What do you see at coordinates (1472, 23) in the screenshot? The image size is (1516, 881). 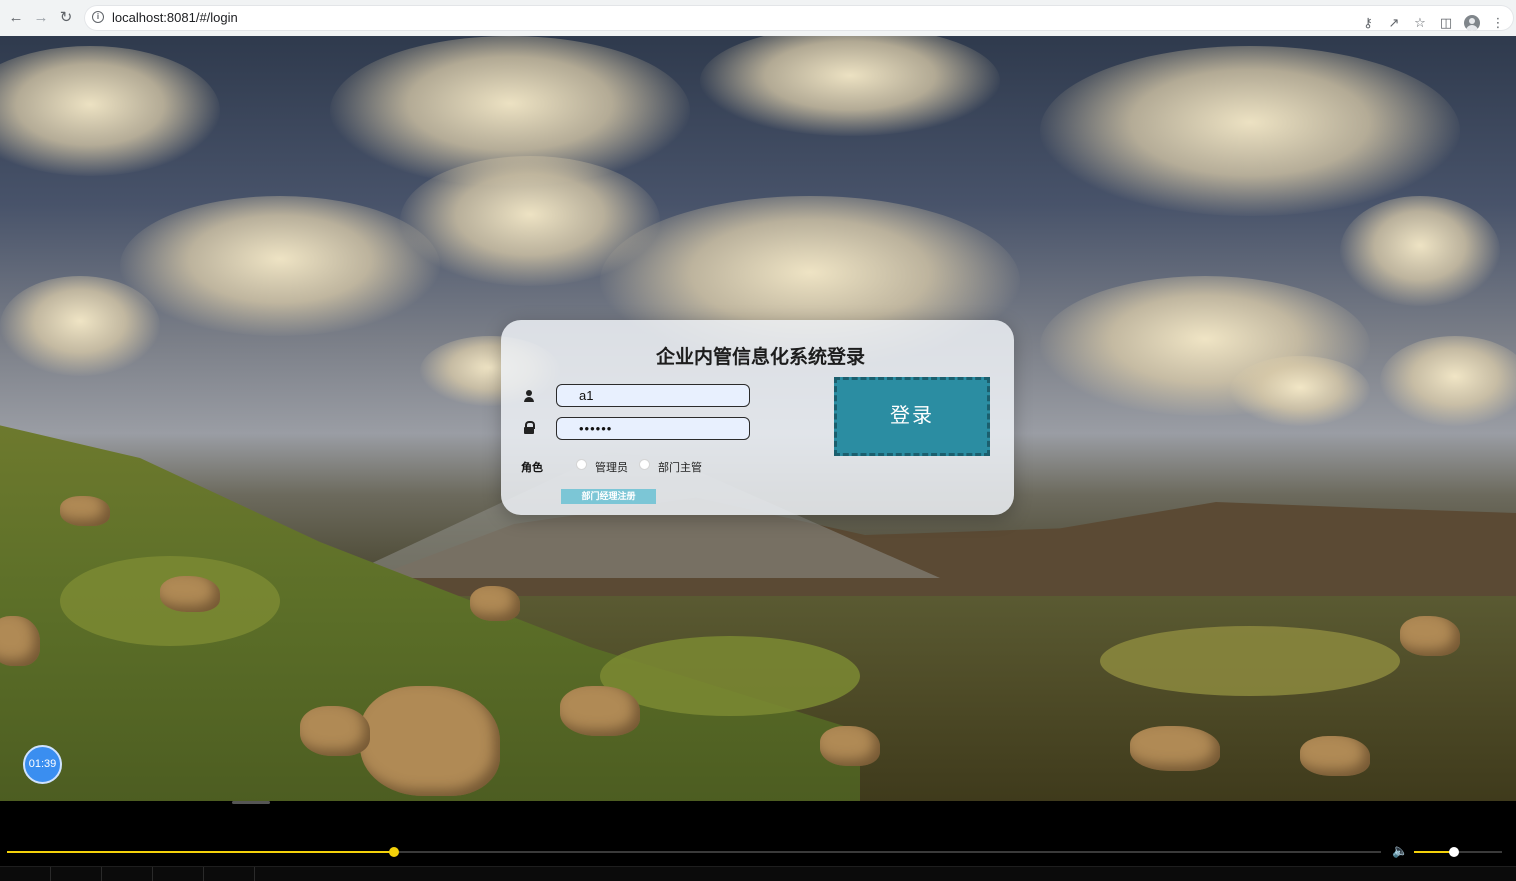 I see `profile-icon` at bounding box center [1472, 23].